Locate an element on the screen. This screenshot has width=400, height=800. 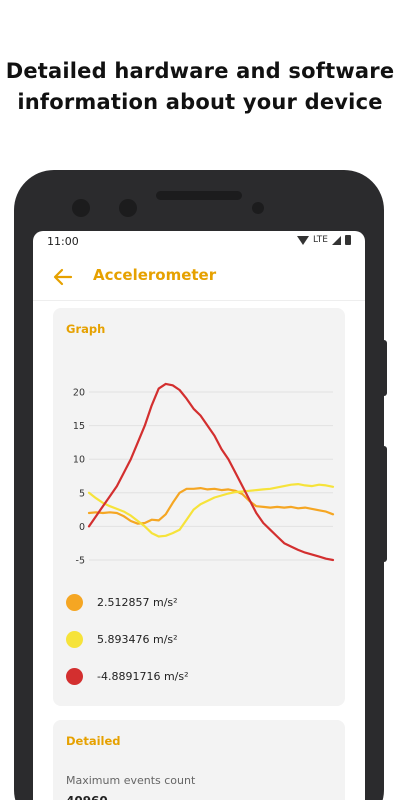
phone-speaker is located at coordinates (199, 195).